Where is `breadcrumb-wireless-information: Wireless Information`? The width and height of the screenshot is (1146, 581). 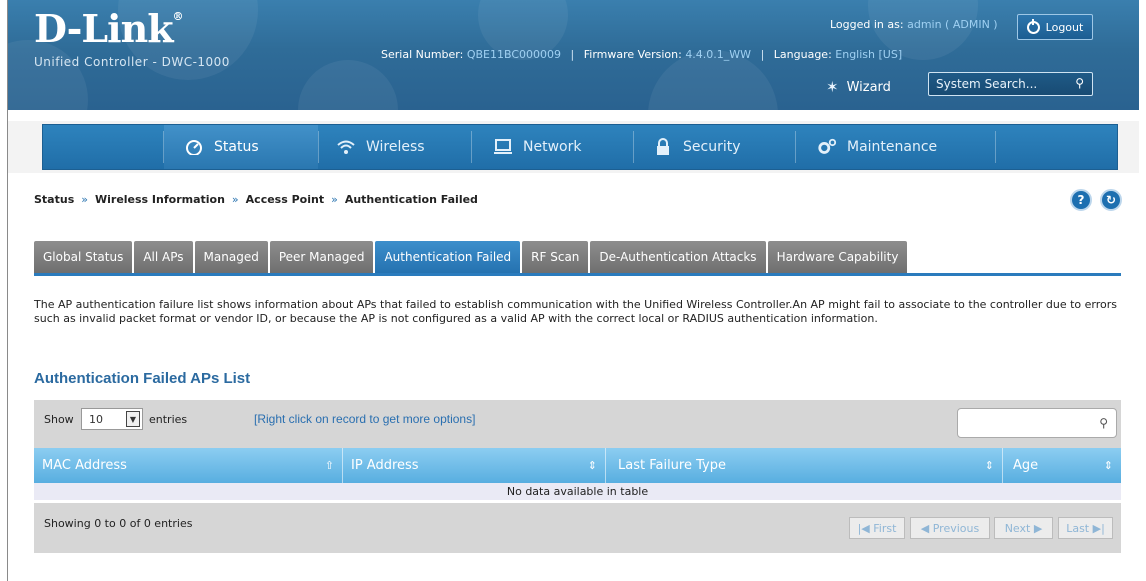
breadcrumb-wireless-information: Wireless Information is located at coordinates (160, 199).